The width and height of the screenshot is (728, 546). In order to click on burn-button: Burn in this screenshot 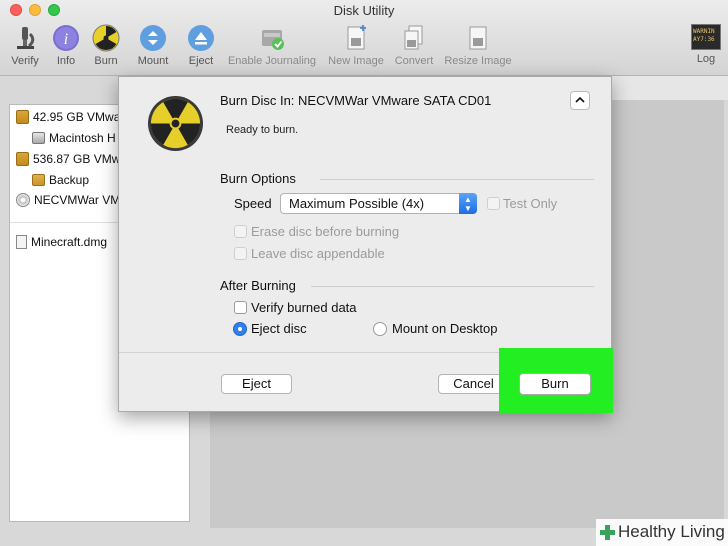, I will do `click(555, 384)`.